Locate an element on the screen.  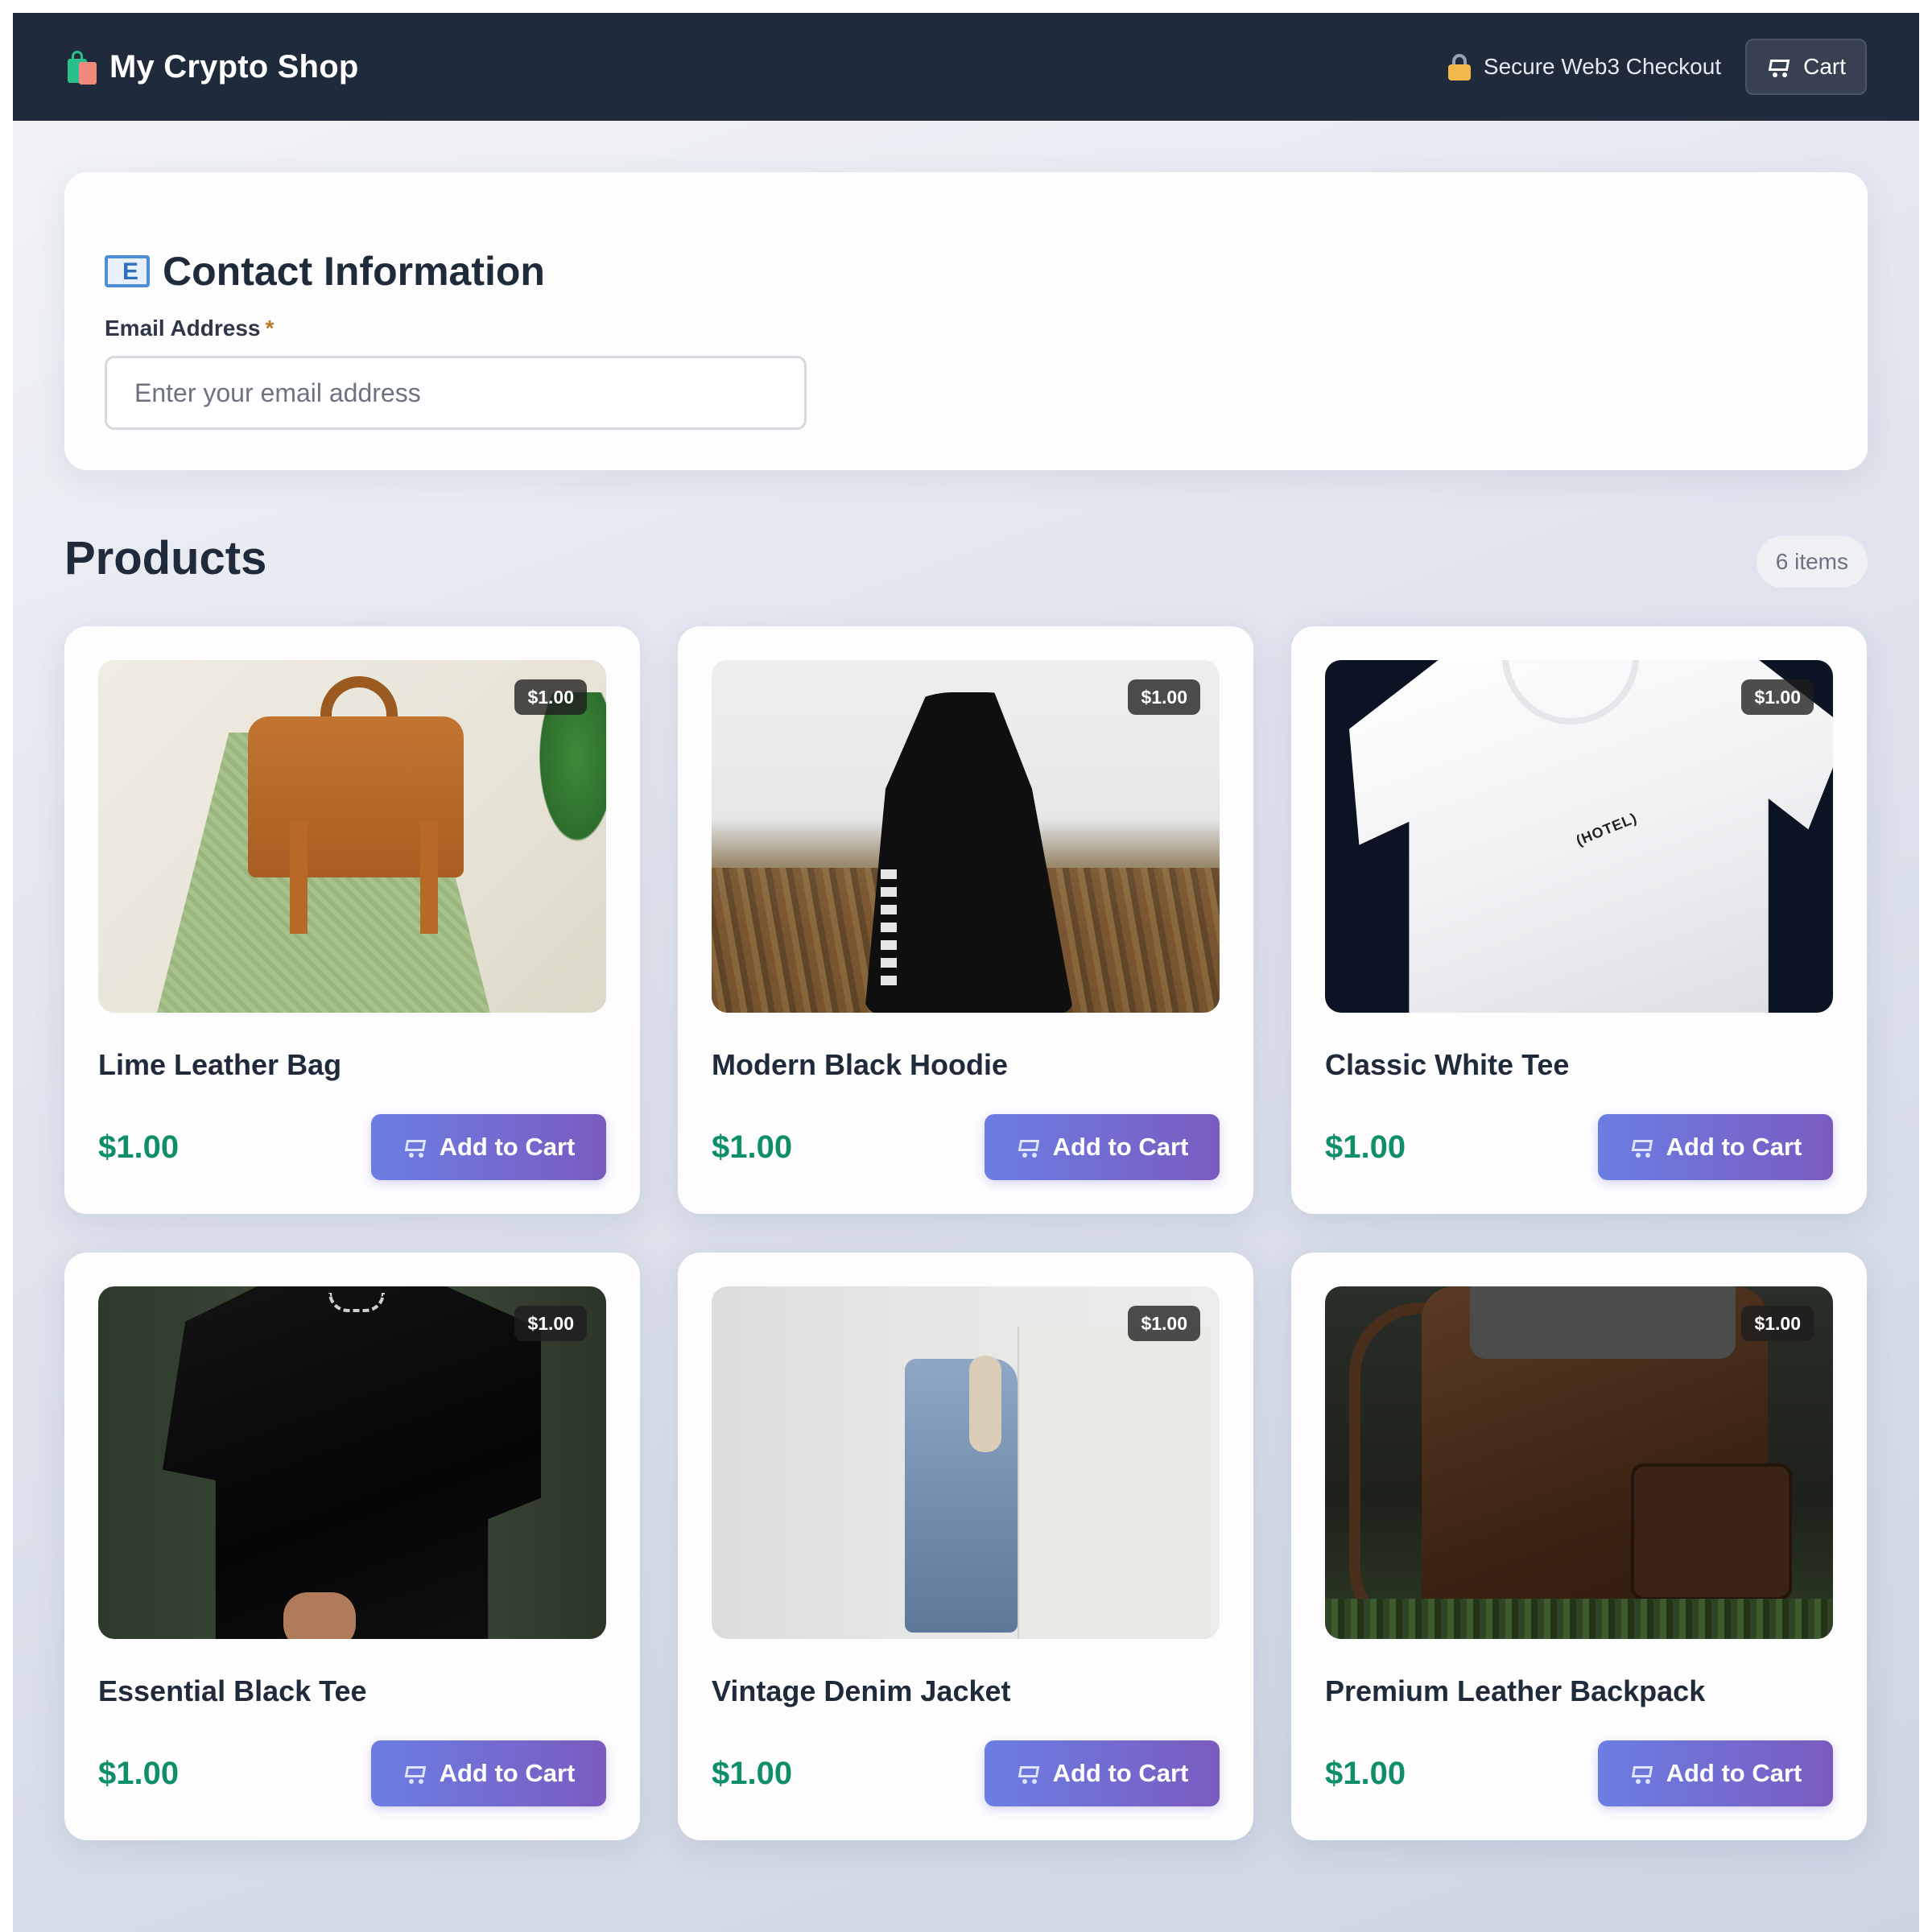
product-name: Modern Black Hoodie is located at coordinates (860, 1064).